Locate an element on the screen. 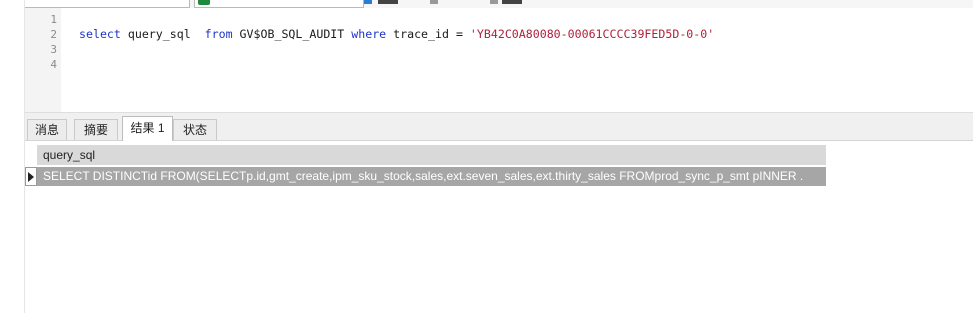 Image resolution: width=973 pixels, height=313 pixels. left-panel-edge is located at coordinates (12, 156).